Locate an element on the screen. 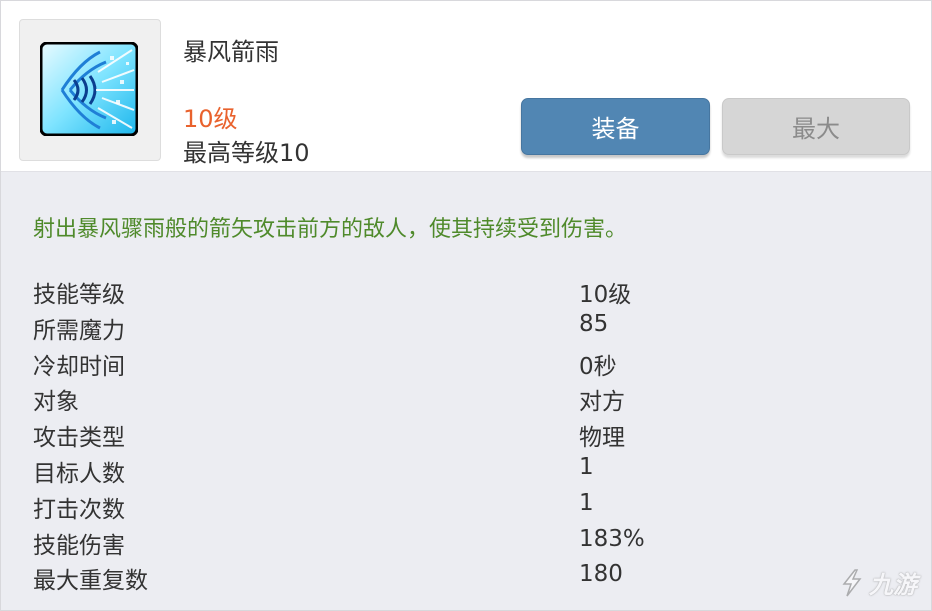 This screenshot has height=611, width=932. stat-value: 物理 is located at coordinates (602, 438).